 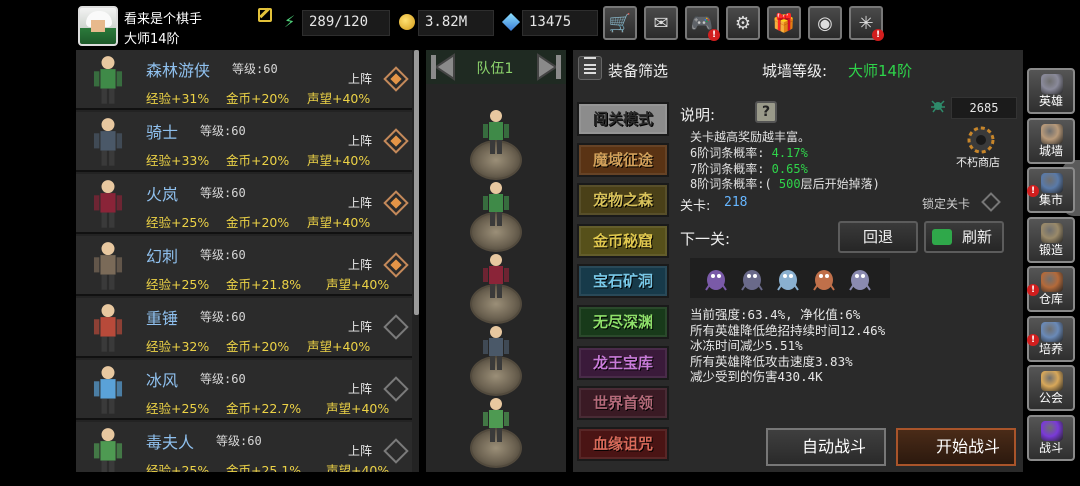 I want to click on filter-menu-icon, so click(x=590, y=68).